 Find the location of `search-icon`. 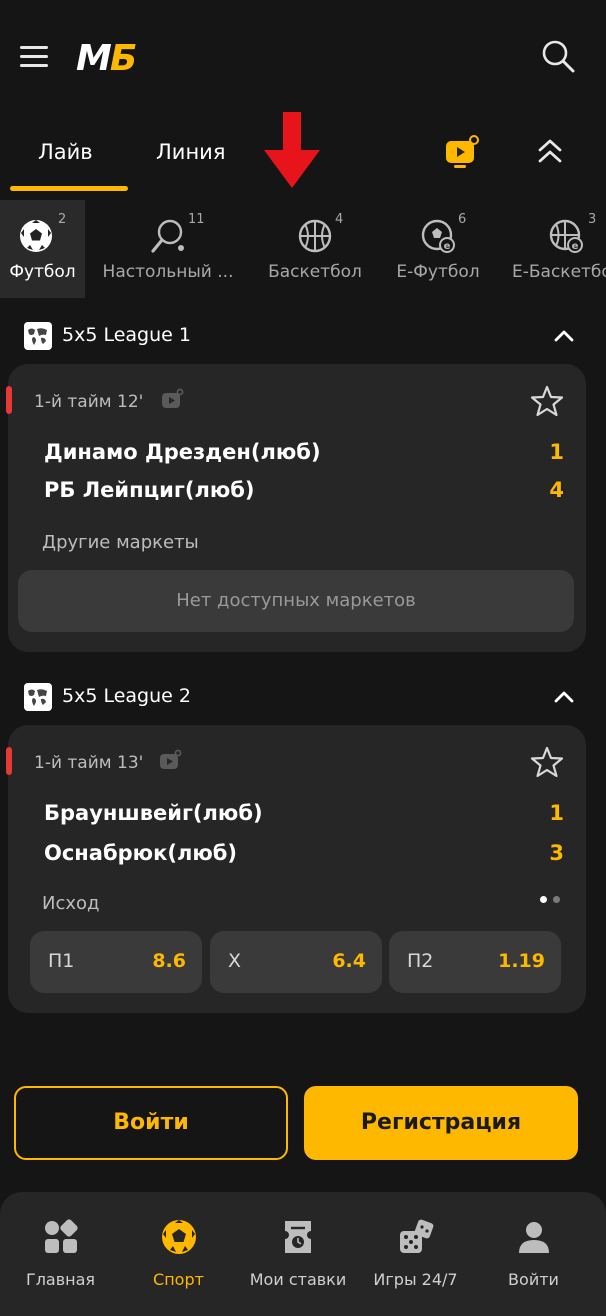

search-icon is located at coordinates (558, 56).